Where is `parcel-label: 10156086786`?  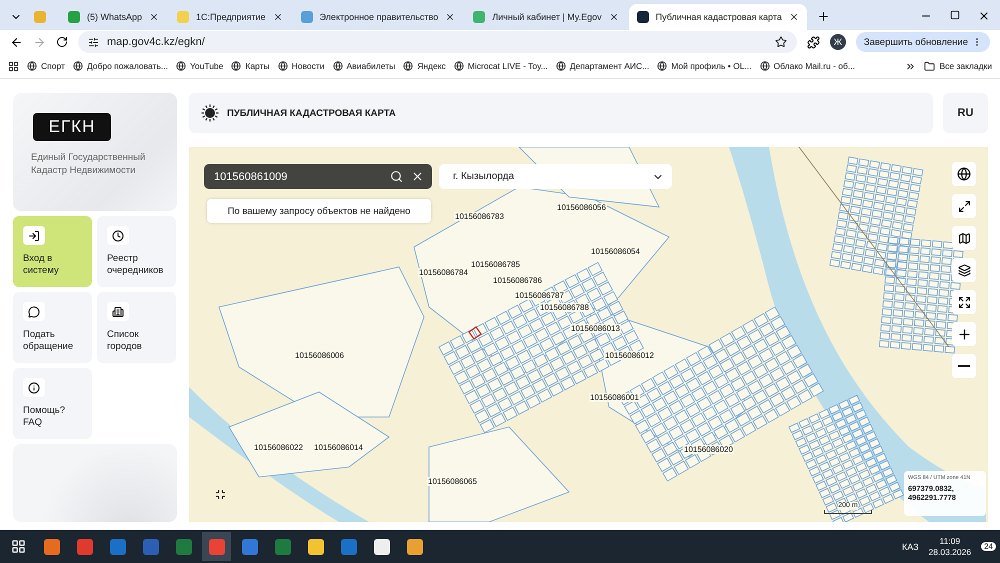
parcel-label: 10156086786 is located at coordinates (517, 280).